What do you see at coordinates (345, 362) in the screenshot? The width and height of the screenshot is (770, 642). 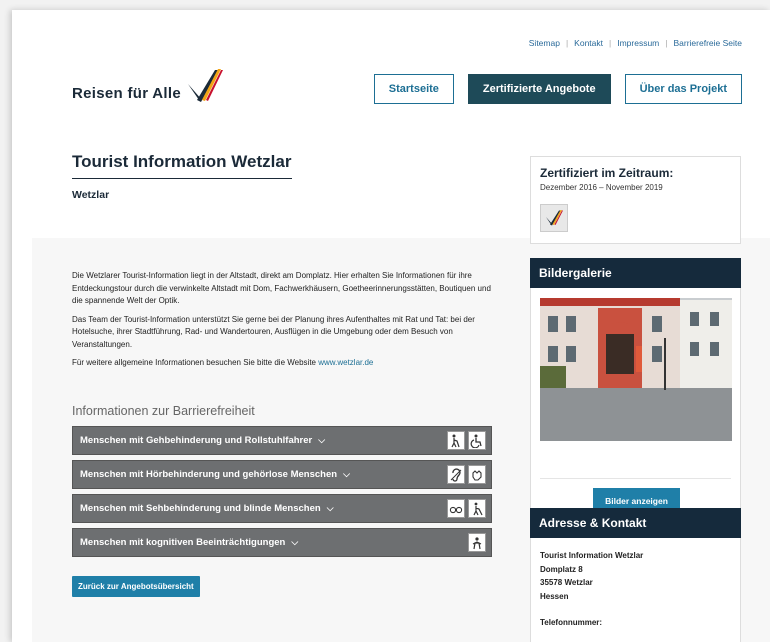 I see `website-link: www.wetzlar.de` at bounding box center [345, 362].